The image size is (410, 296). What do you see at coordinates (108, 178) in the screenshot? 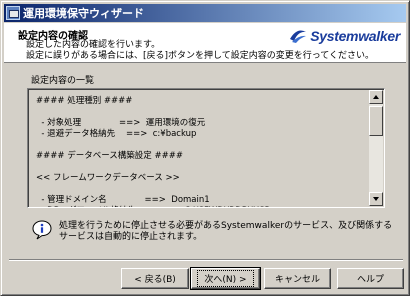
I see `settings-line: << フレームワークデータベース >>` at bounding box center [108, 178].